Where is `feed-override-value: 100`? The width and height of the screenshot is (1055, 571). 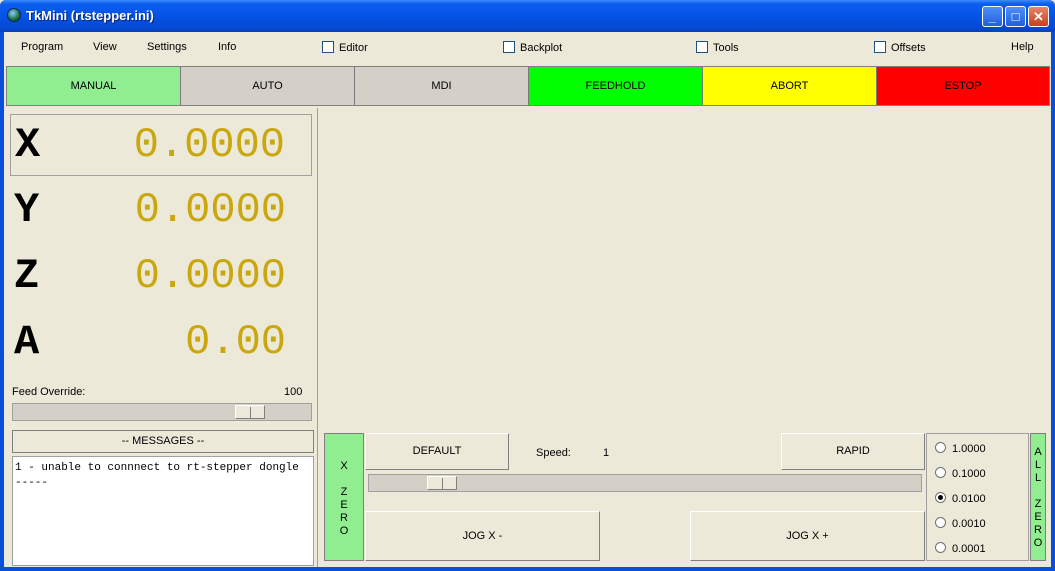
feed-override-value: 100 is located at coordinates (293, 392).